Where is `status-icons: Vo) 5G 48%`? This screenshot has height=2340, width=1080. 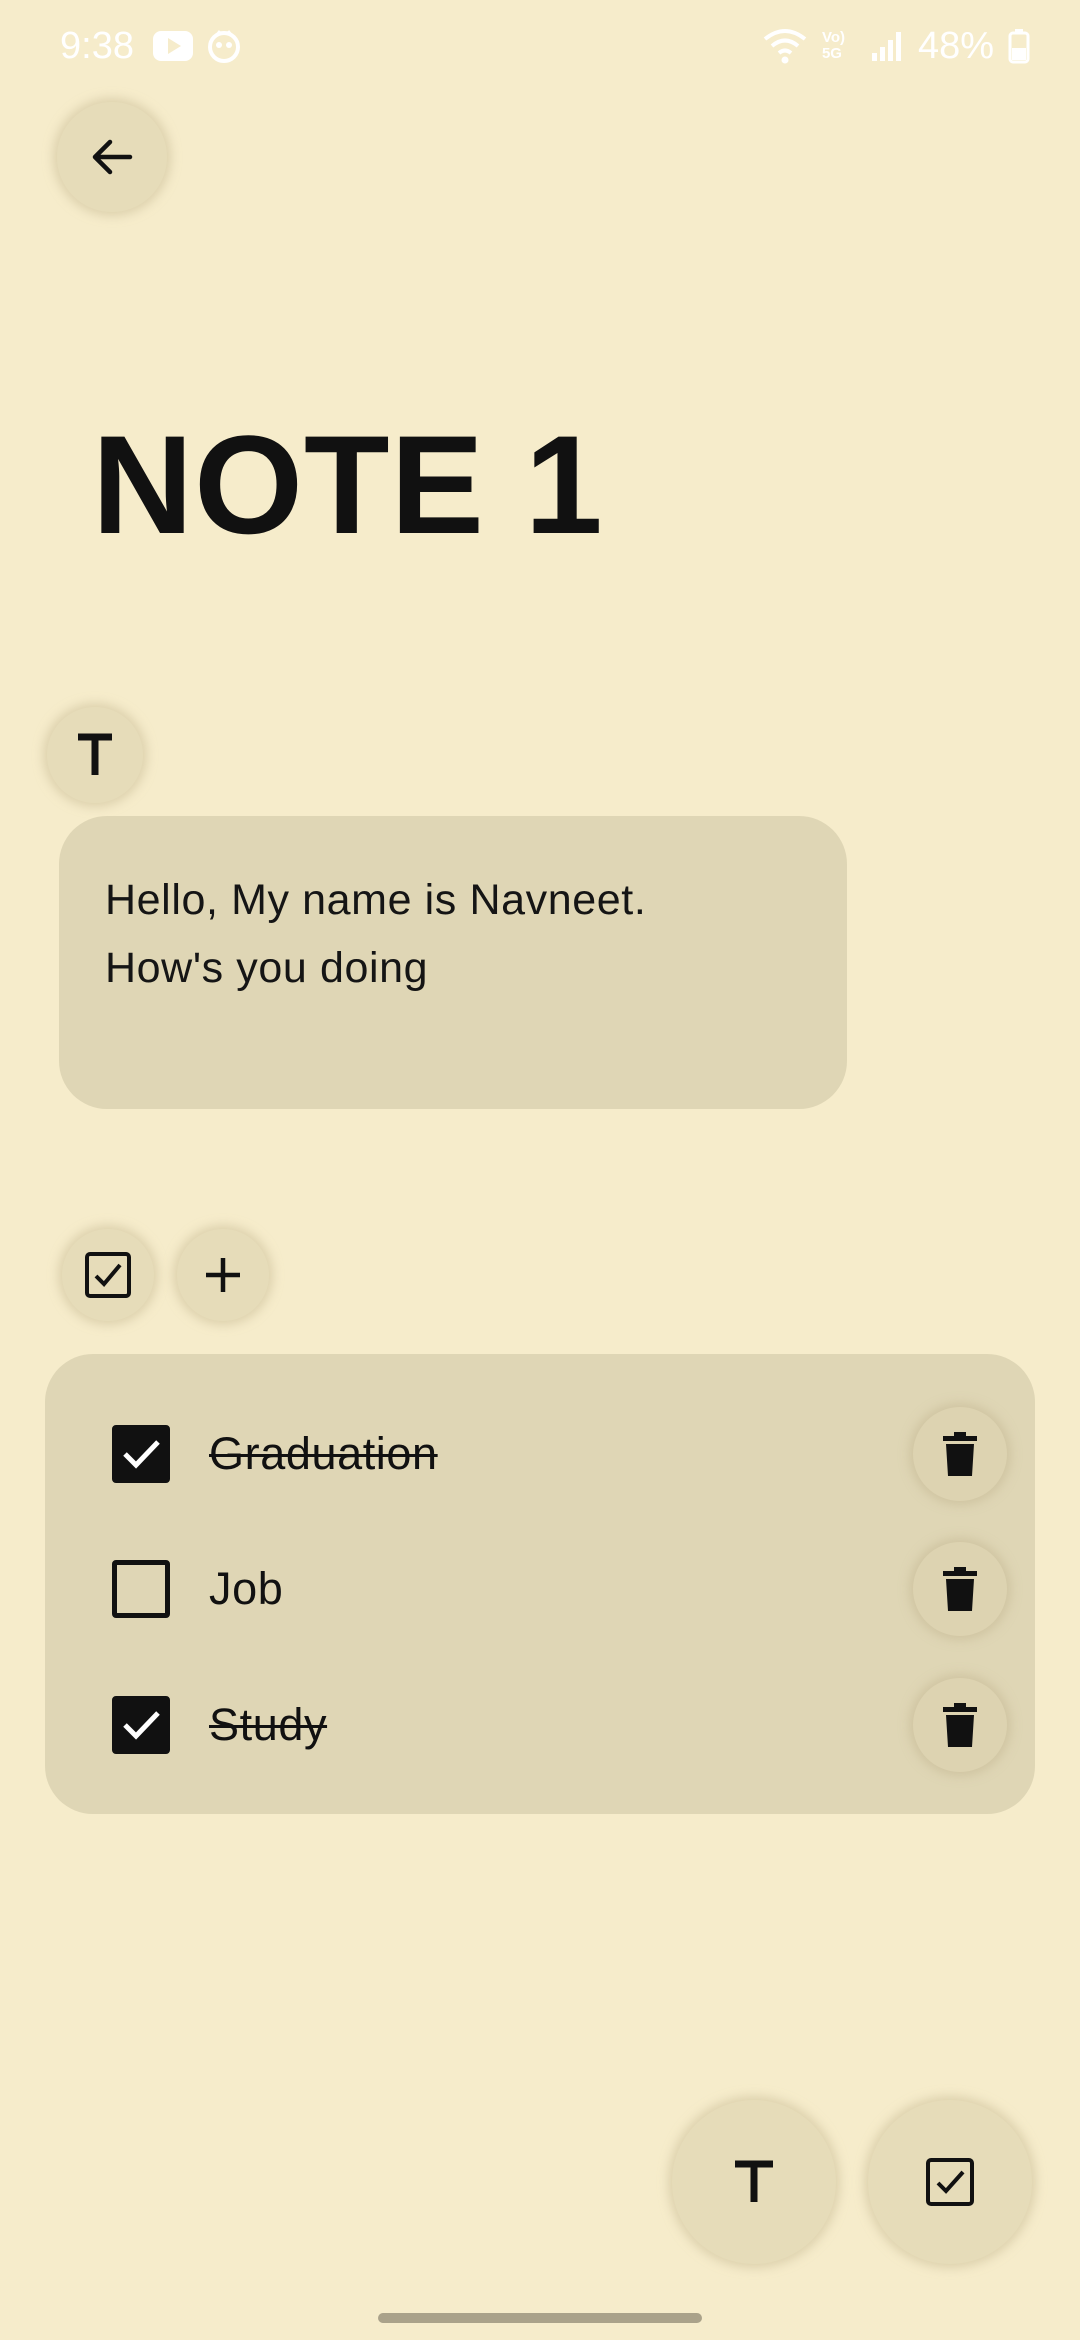 status-icons: Vo) 5G 48% is located at coordinates (896, 46).